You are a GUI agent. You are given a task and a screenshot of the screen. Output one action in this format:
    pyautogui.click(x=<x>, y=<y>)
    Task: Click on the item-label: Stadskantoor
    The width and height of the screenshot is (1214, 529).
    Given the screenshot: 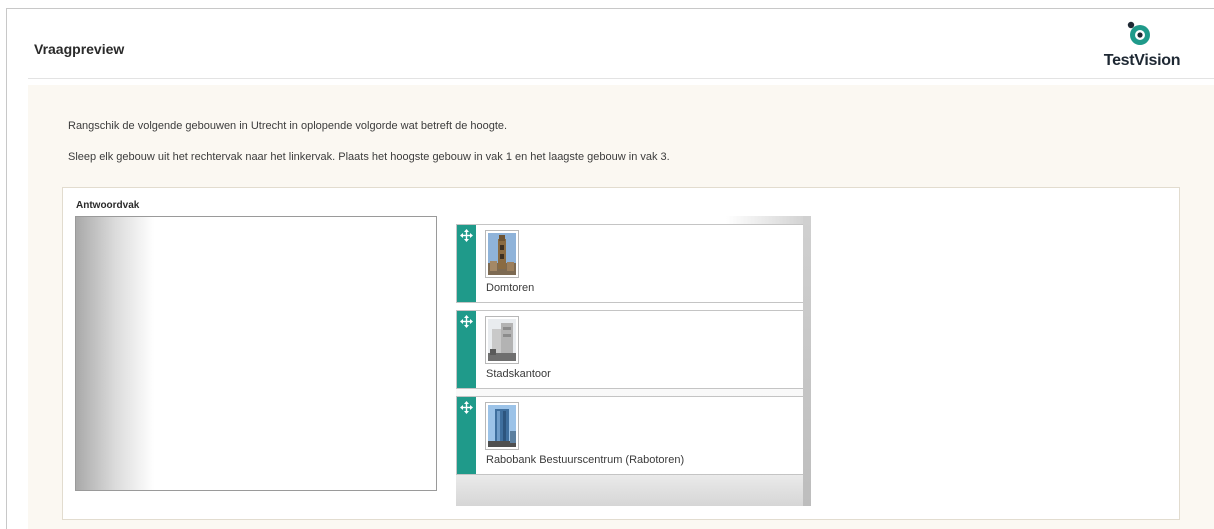 What is the action you would take?
    pyautogui.click(x=518, y=374)
    